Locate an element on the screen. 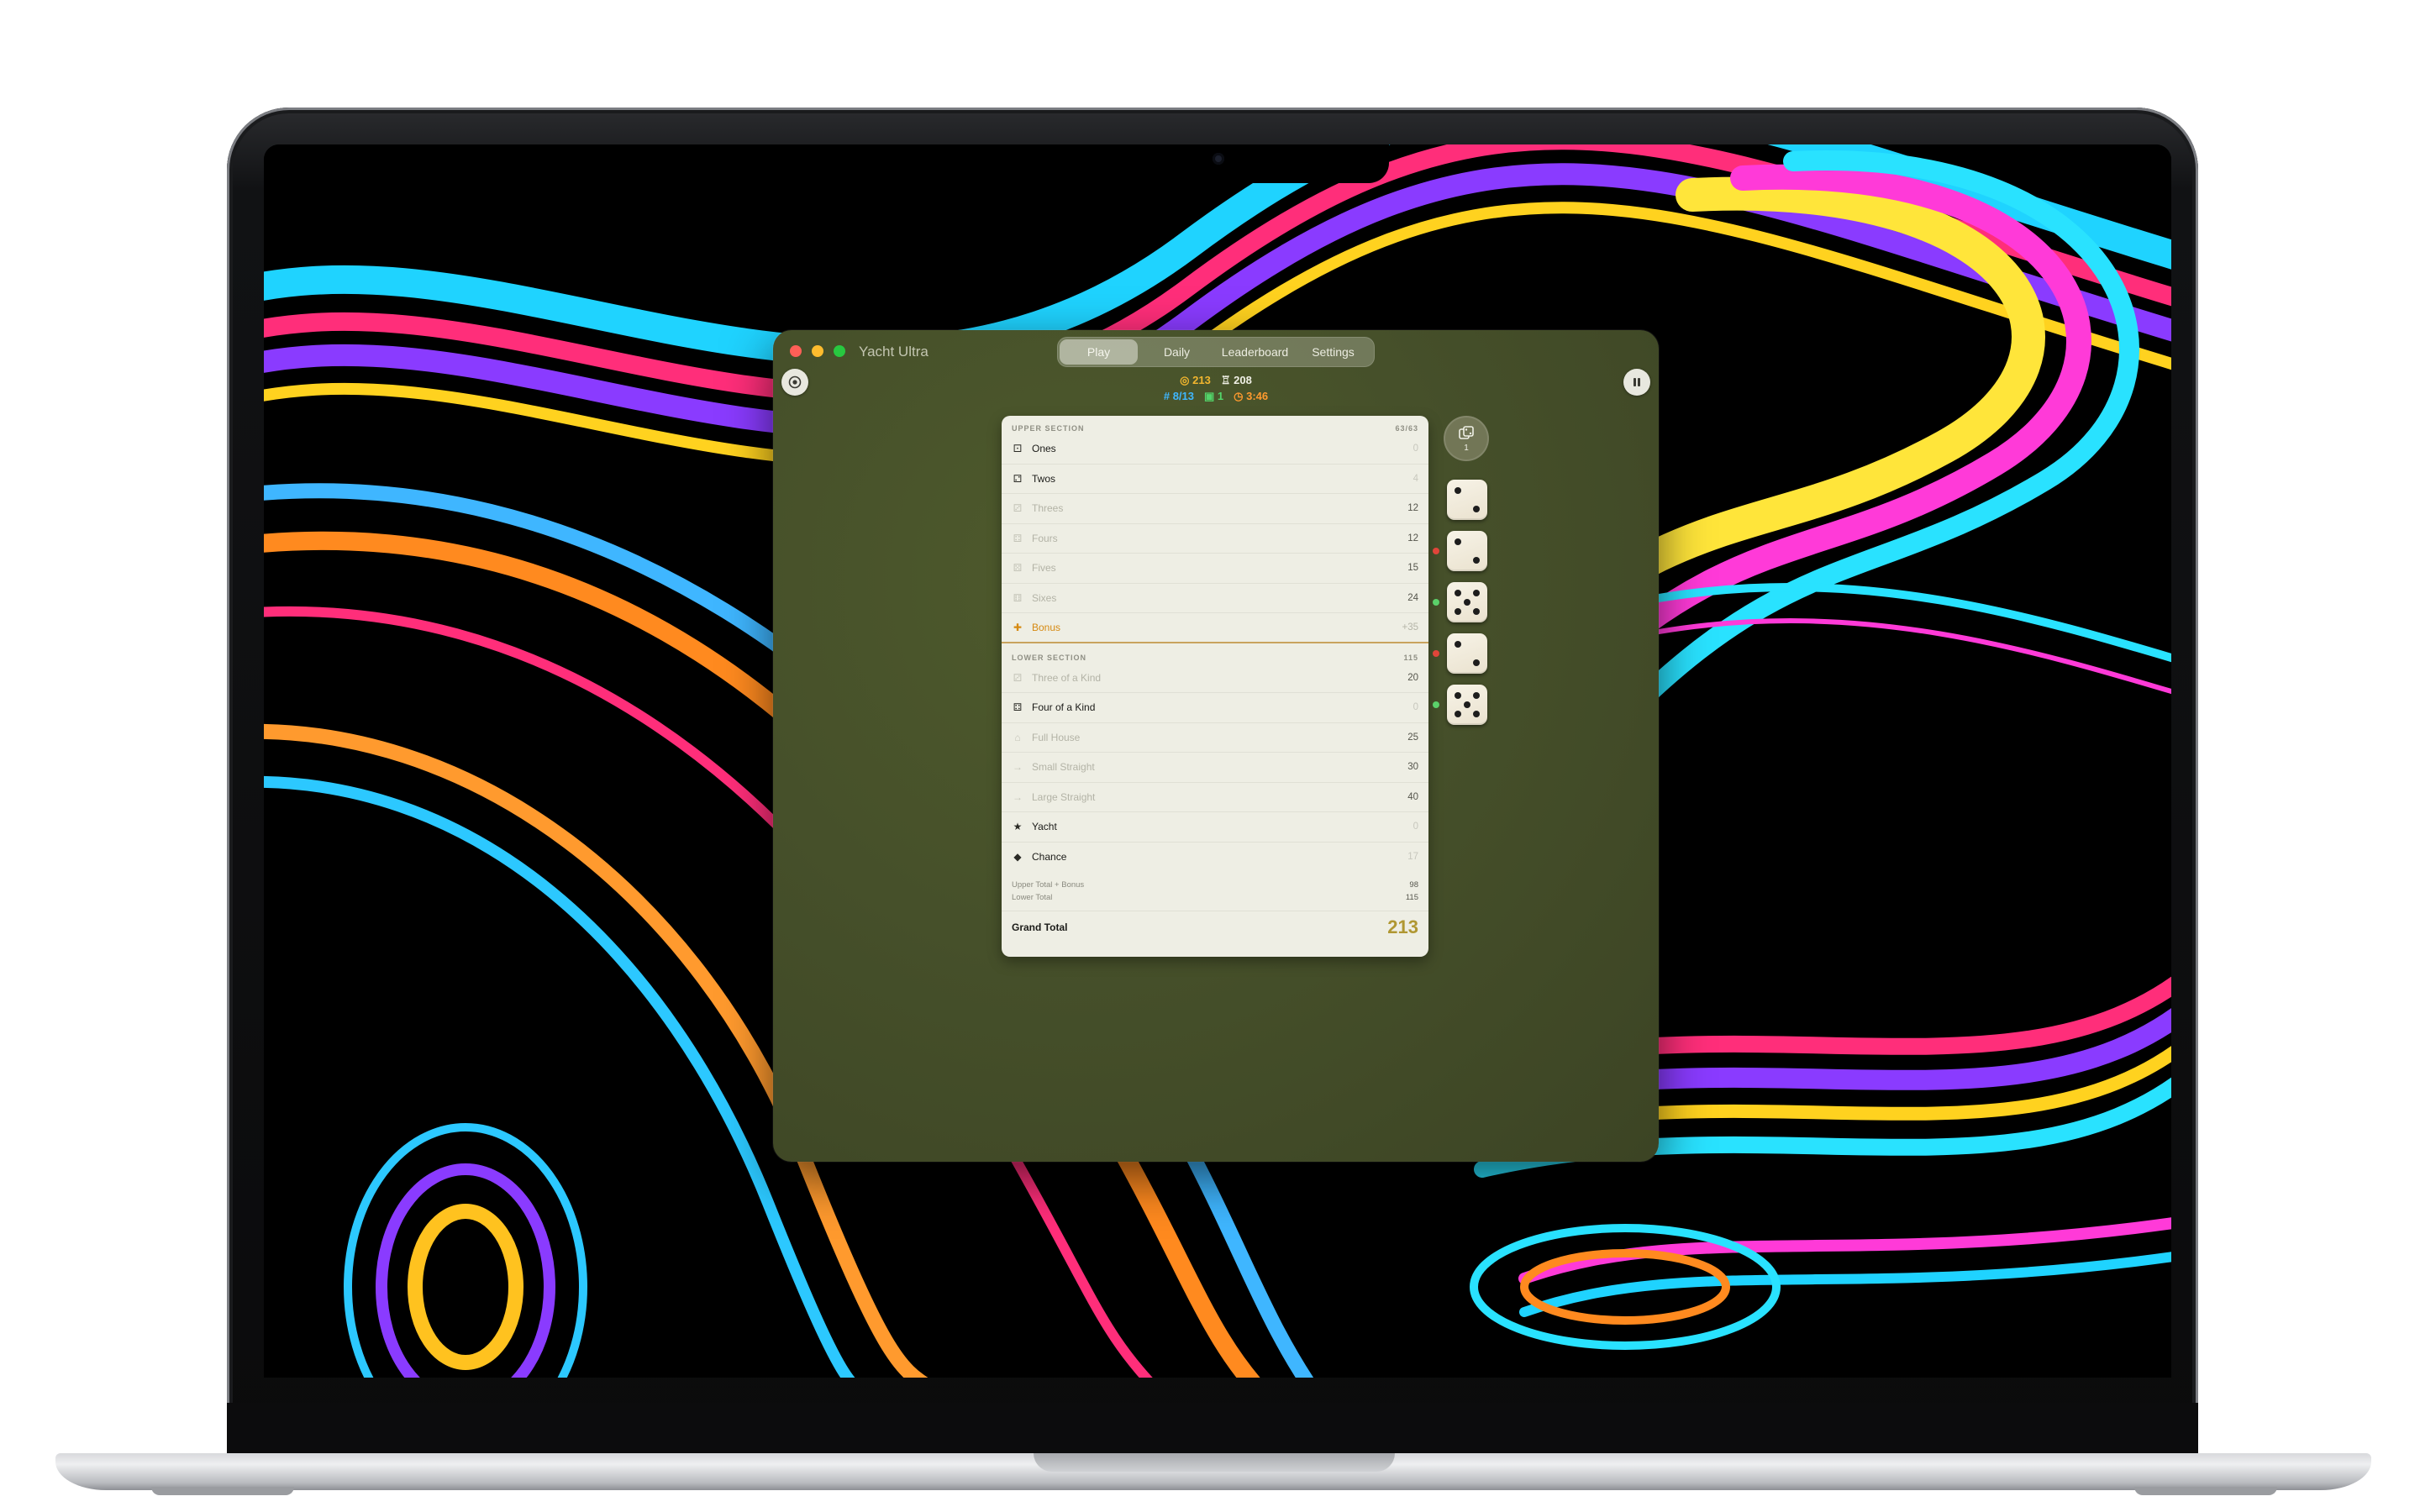 The width and height of the screenshot is (2420, 1512). minimize-window-button is located at coordinates (817, 351).